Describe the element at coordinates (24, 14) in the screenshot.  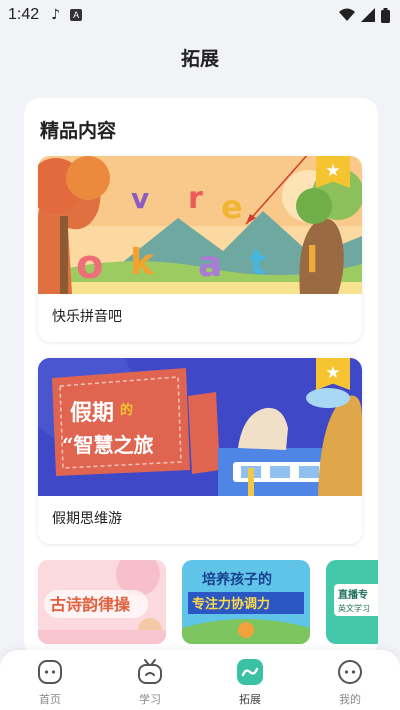
I see `status-time: 1:42` at that location.